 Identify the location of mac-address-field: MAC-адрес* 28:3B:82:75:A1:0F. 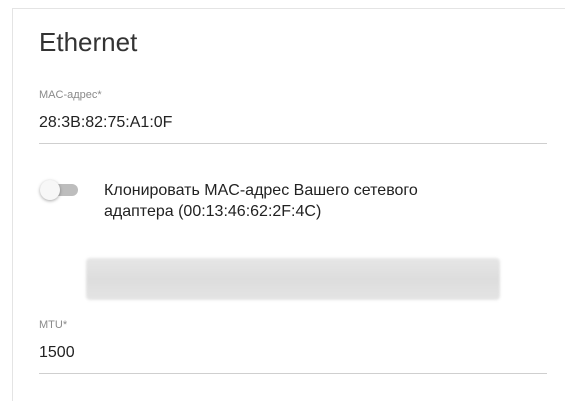
(293, 116).